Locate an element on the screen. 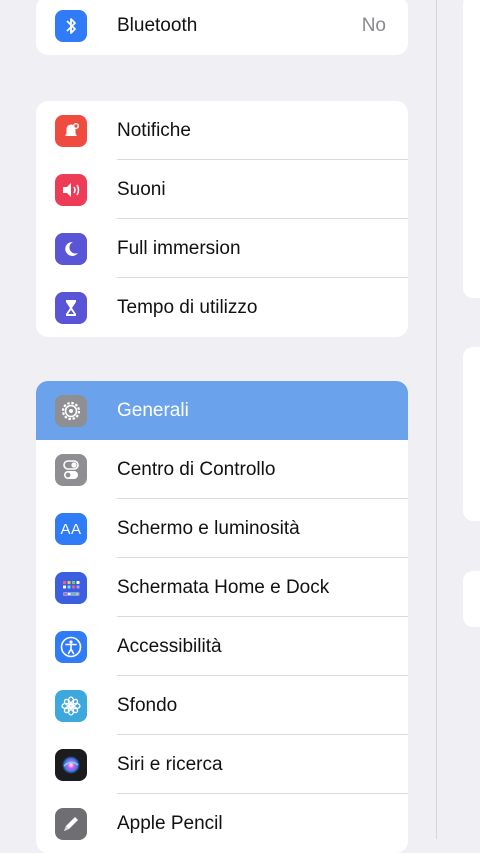 Image resolution: width=480 pixels, height=853 pixels. sidebar-item-label: Tempo di utilizzo is located at coordinates (187, 307).